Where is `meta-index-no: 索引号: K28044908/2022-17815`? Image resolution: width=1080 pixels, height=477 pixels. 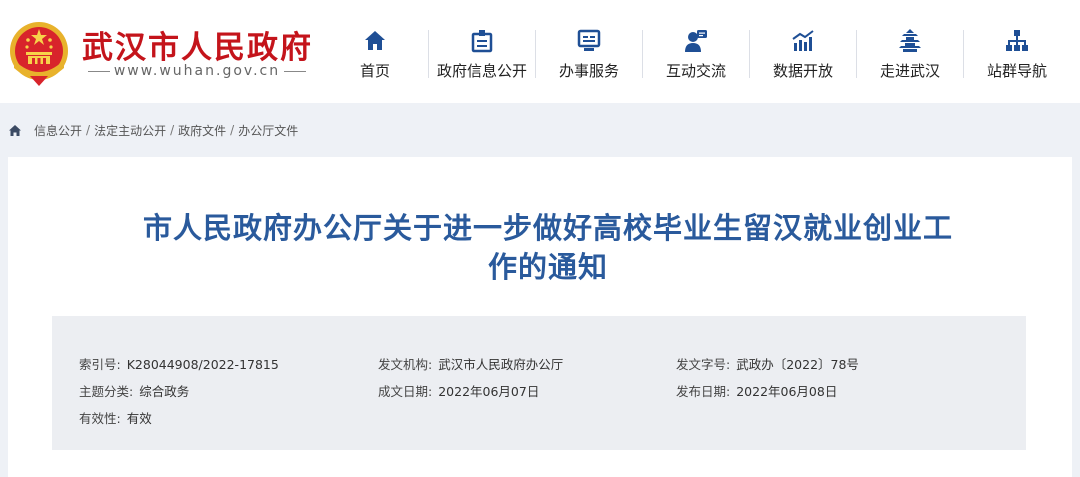 meta-index-no: 索引号: K28044908/2022-17815 is located at coordinates (179, 363).